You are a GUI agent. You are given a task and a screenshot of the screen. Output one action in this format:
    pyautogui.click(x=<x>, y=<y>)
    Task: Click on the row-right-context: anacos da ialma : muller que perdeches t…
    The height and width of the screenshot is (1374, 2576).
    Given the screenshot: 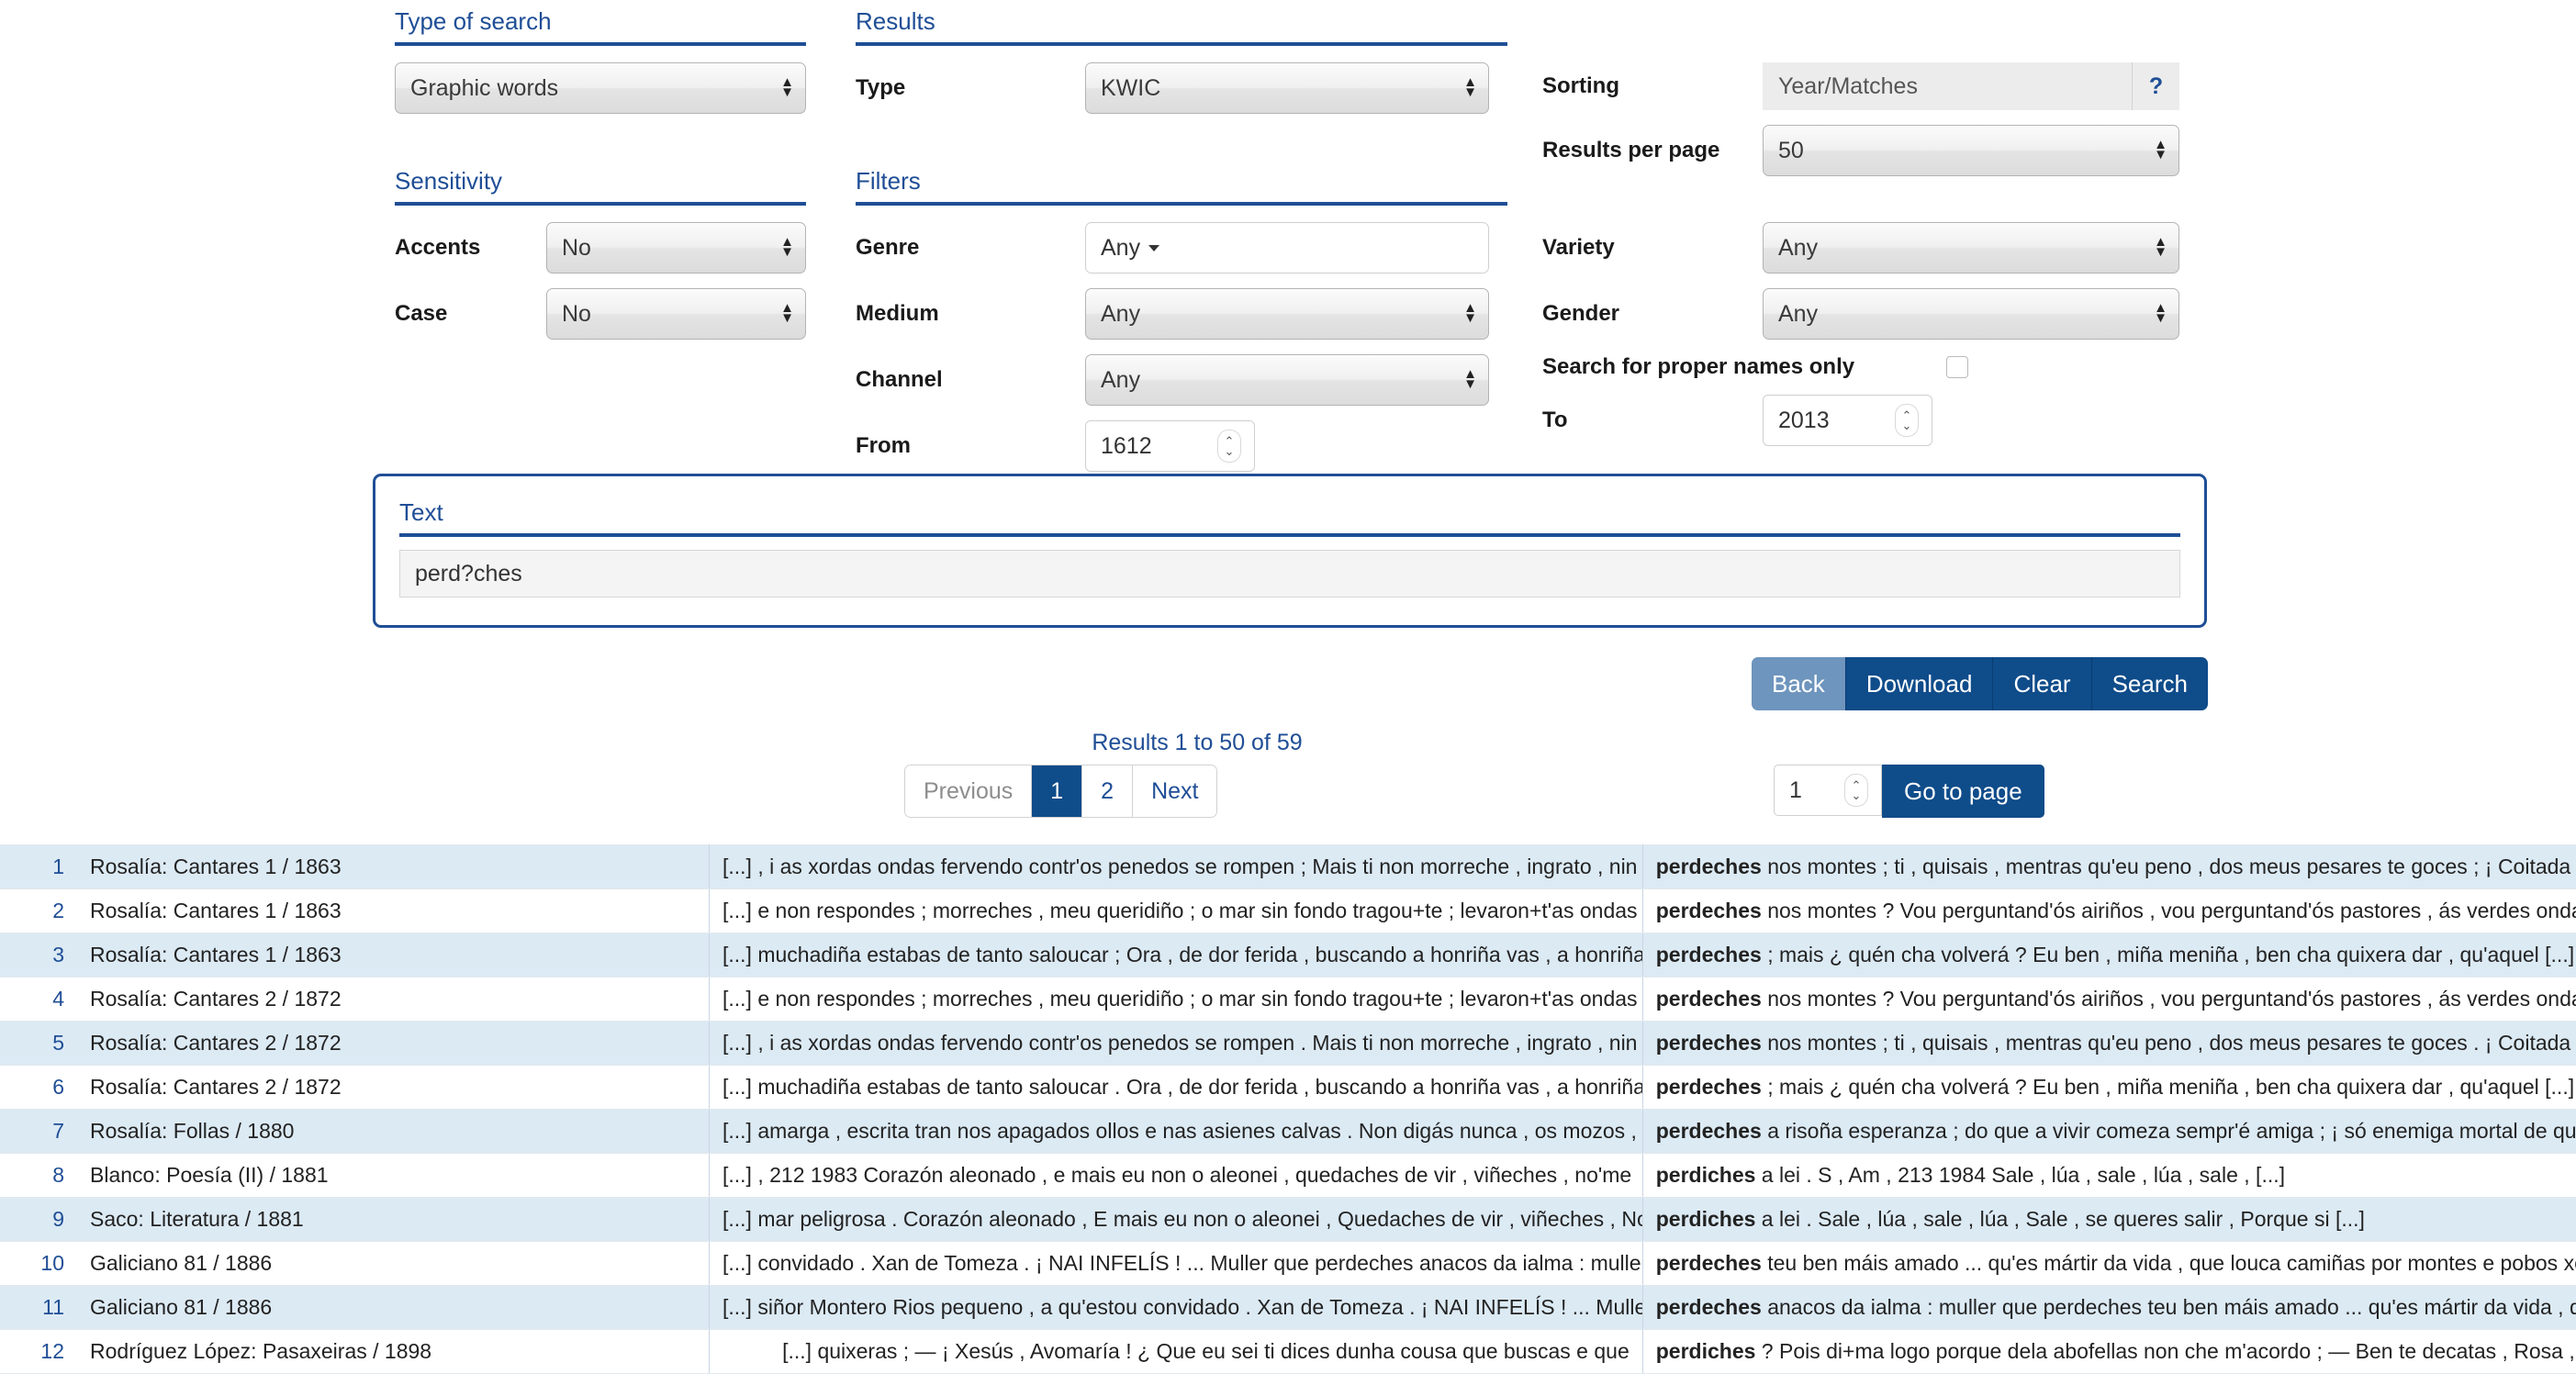 What is the action you would take?
    pyautogui.click(x=2171, y=1307)
    